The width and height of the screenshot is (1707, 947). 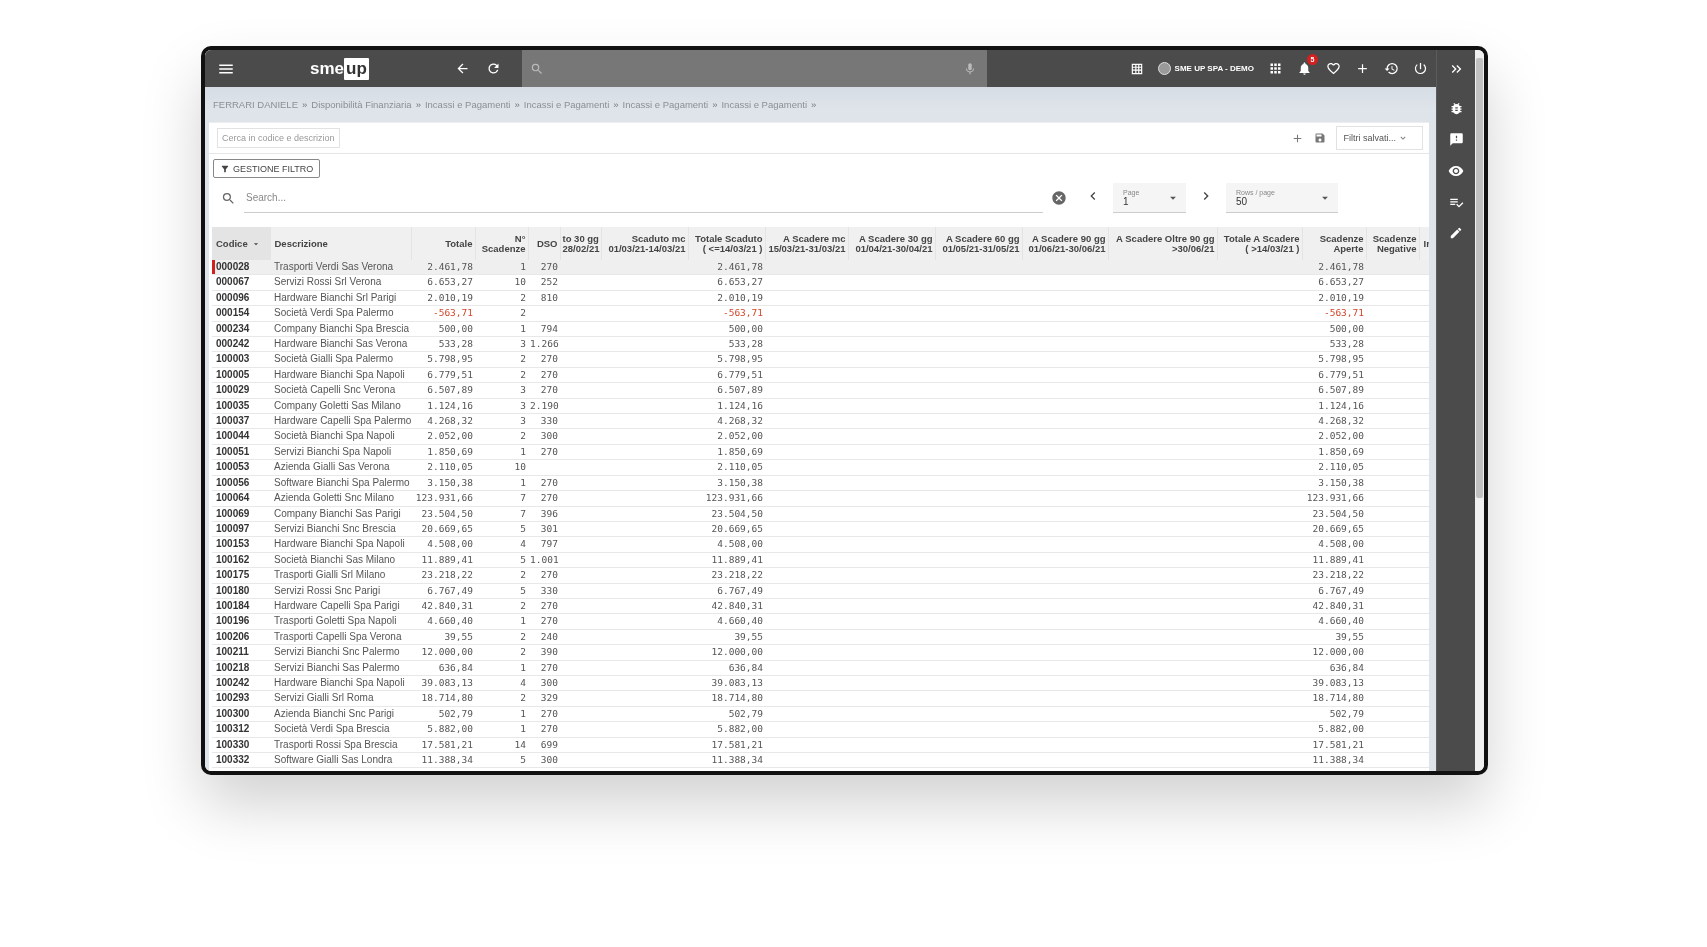 What do you see at coordinates (820, 698) in the screenshot?
I see `table-row: 100293 Servizi Gialli Srl Roma 18.714,80 2 329 18.714,80 18.714,80` at bounding box center [820, 698].